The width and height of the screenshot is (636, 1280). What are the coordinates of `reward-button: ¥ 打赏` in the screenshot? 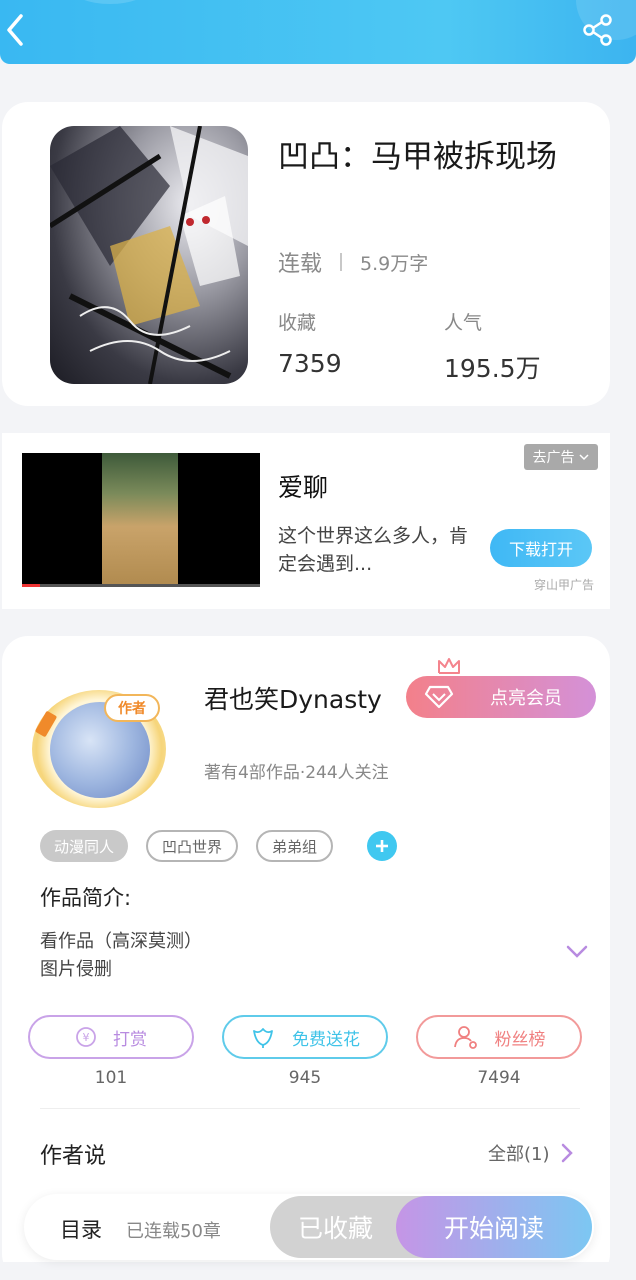 It's located at (111, 1037).